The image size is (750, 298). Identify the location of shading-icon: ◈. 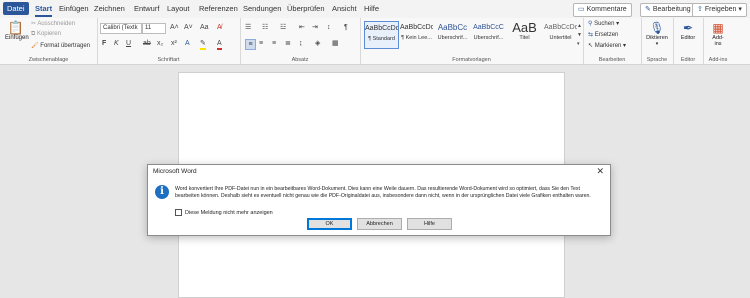
(317, 43).